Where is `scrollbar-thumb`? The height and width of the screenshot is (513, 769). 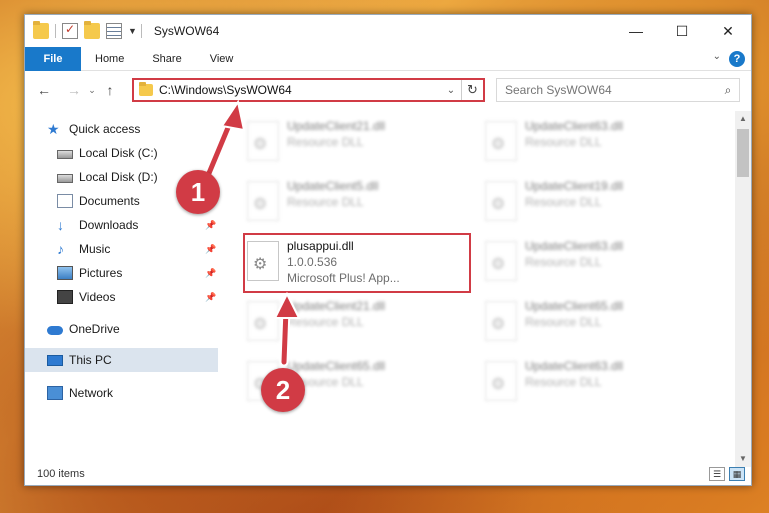
scrollbar-thumb is located at coordinates (743, 153).